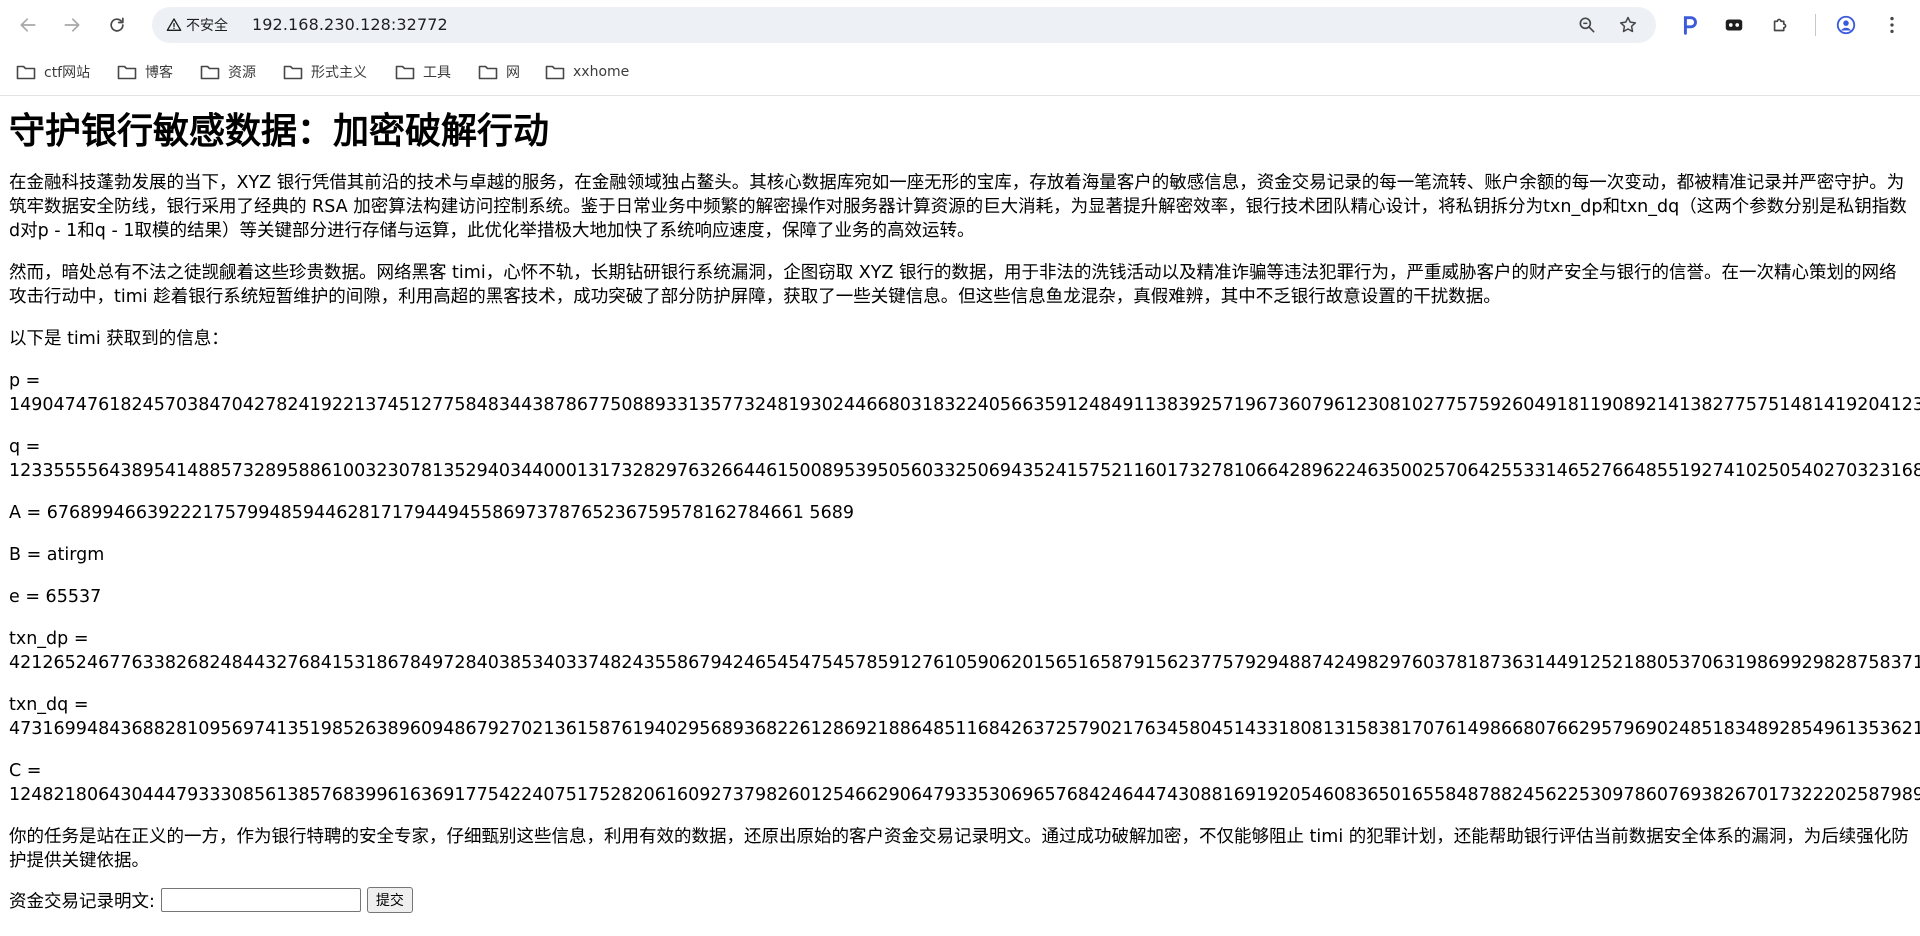  I want to click on puzzle-icon, so click(1780, 25).